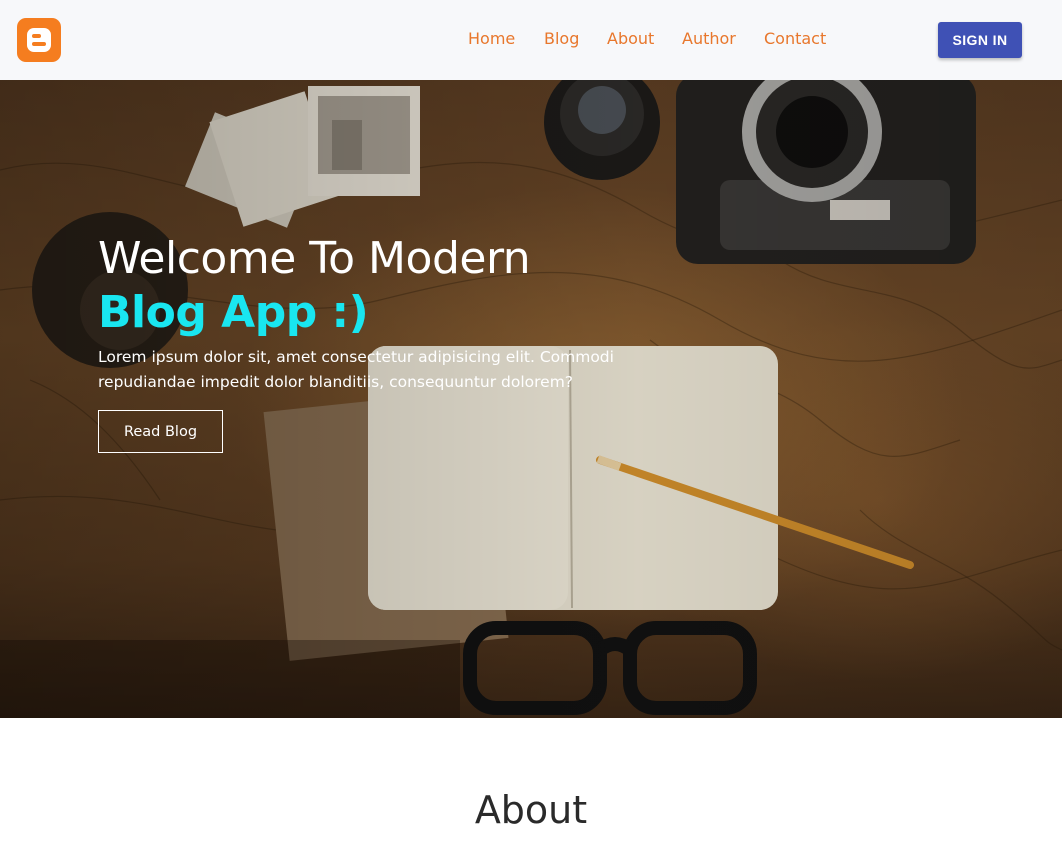 The image size is (1062, 854). I want to click on hero-title-accent: Blog App :), so click(233, 312).